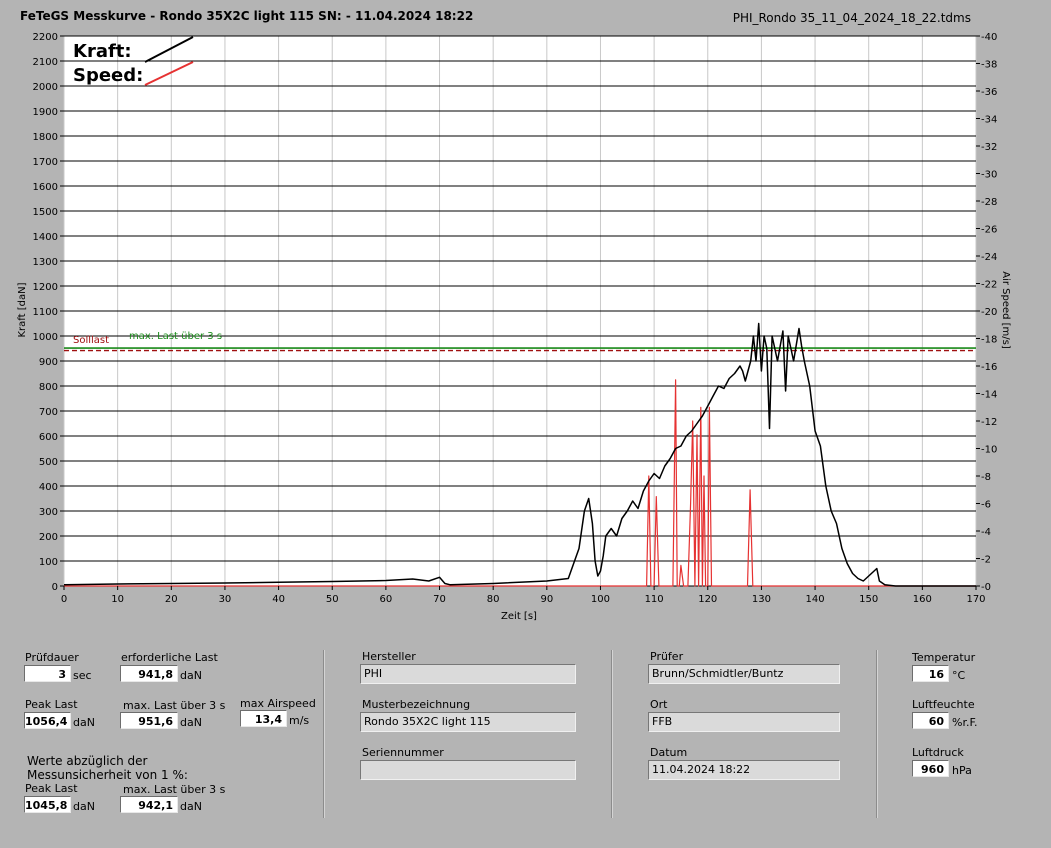  Describe the element at coordinates (64, 599) in the screenshot. I see `x-tick-label: 0` at that location.